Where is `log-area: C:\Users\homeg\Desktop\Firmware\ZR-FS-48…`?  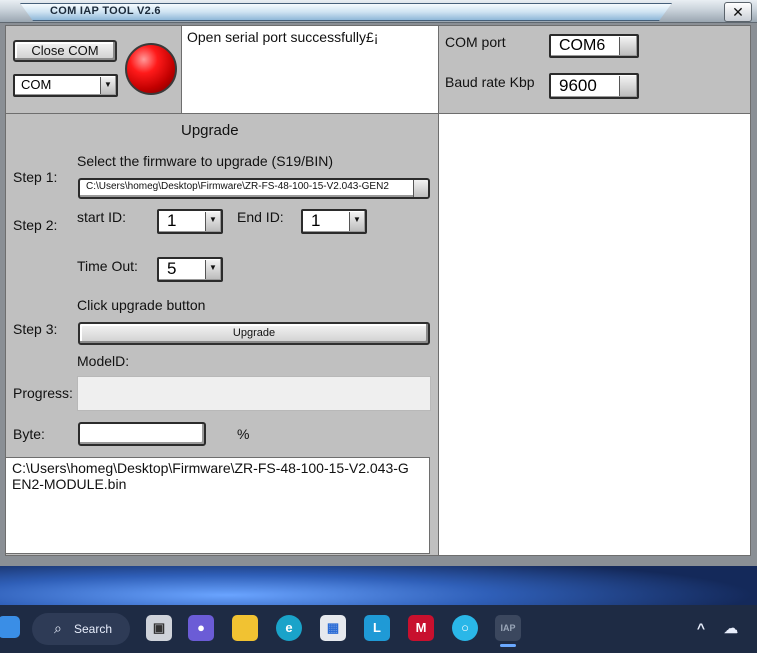
log-area: C:\Users\homeg\Desktop\Firmware\ZR-FS-48… is located at coordinates (217, 505).